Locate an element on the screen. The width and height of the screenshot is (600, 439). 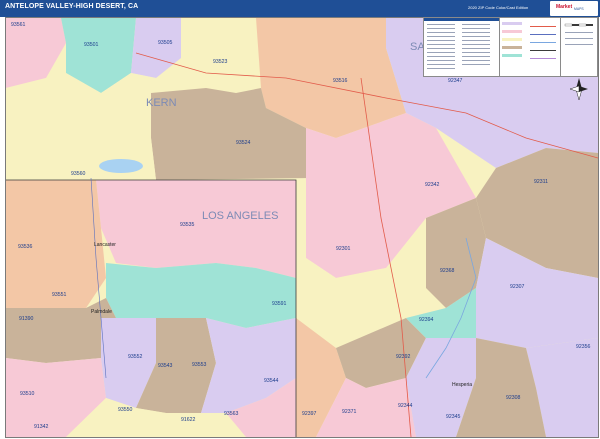
city-label-palmdale: Palmdale is located at coordinates (101, 312).